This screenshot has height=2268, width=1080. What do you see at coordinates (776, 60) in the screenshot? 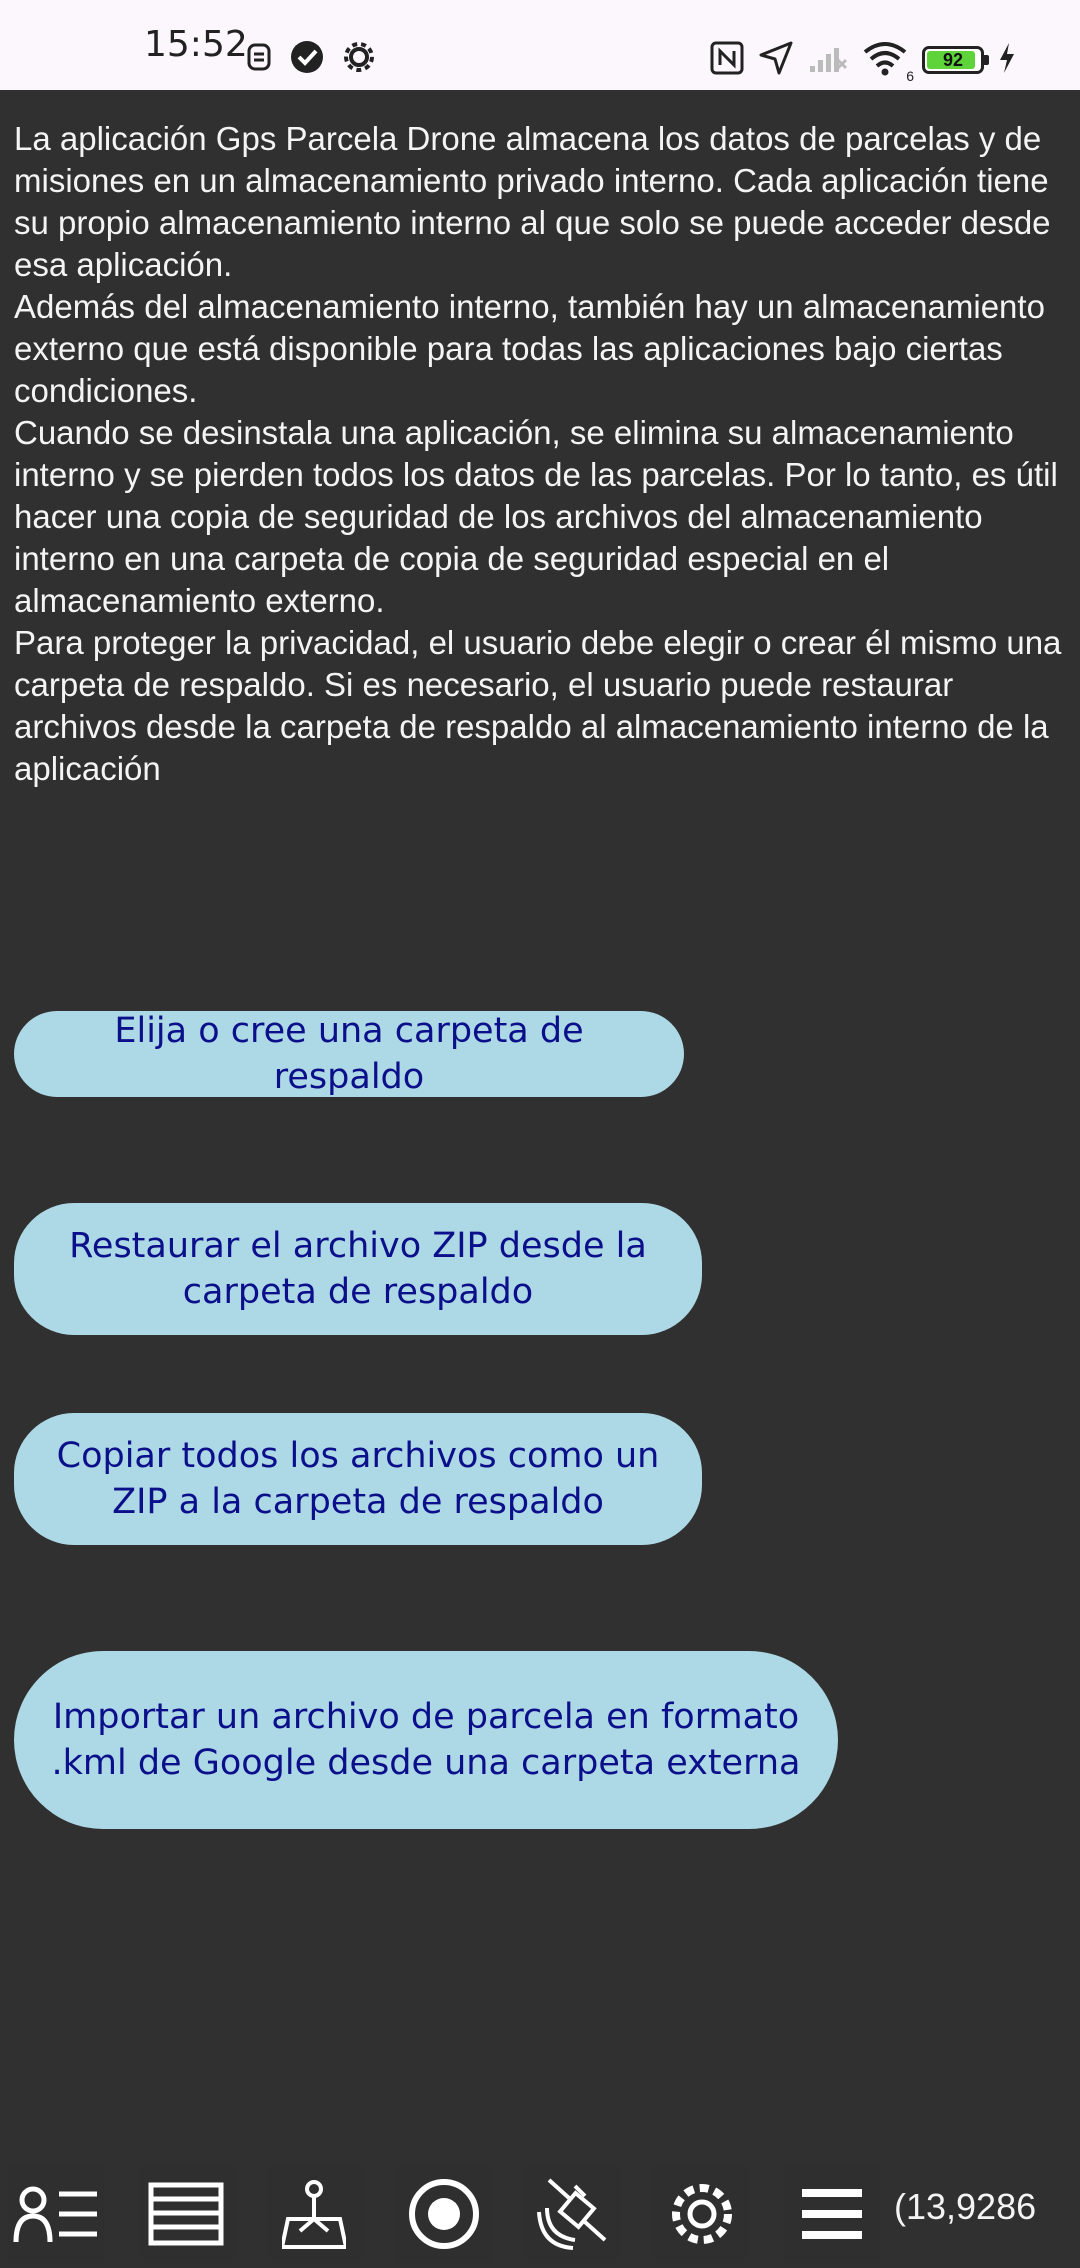
I see `location-arrow-icon` at bounding box center [776, 60].